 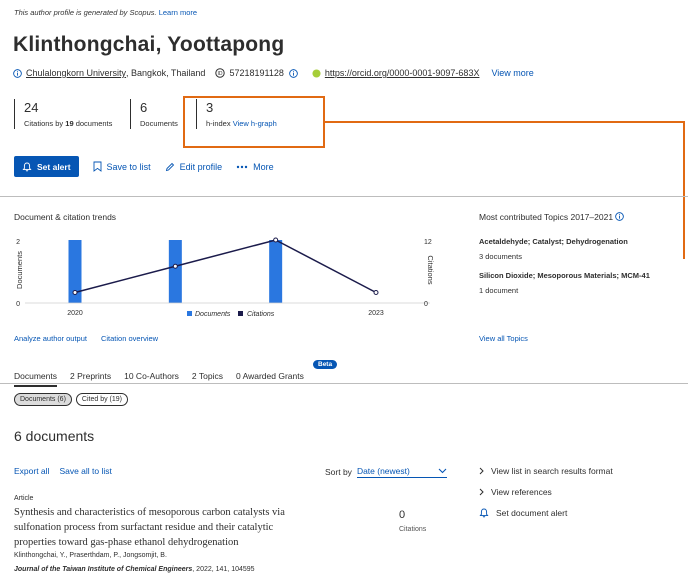 What do you see at coordinates (207, 379) in the screenshot?
I see `tab-topics: 2 Topics` at bounding box center [207, 379].